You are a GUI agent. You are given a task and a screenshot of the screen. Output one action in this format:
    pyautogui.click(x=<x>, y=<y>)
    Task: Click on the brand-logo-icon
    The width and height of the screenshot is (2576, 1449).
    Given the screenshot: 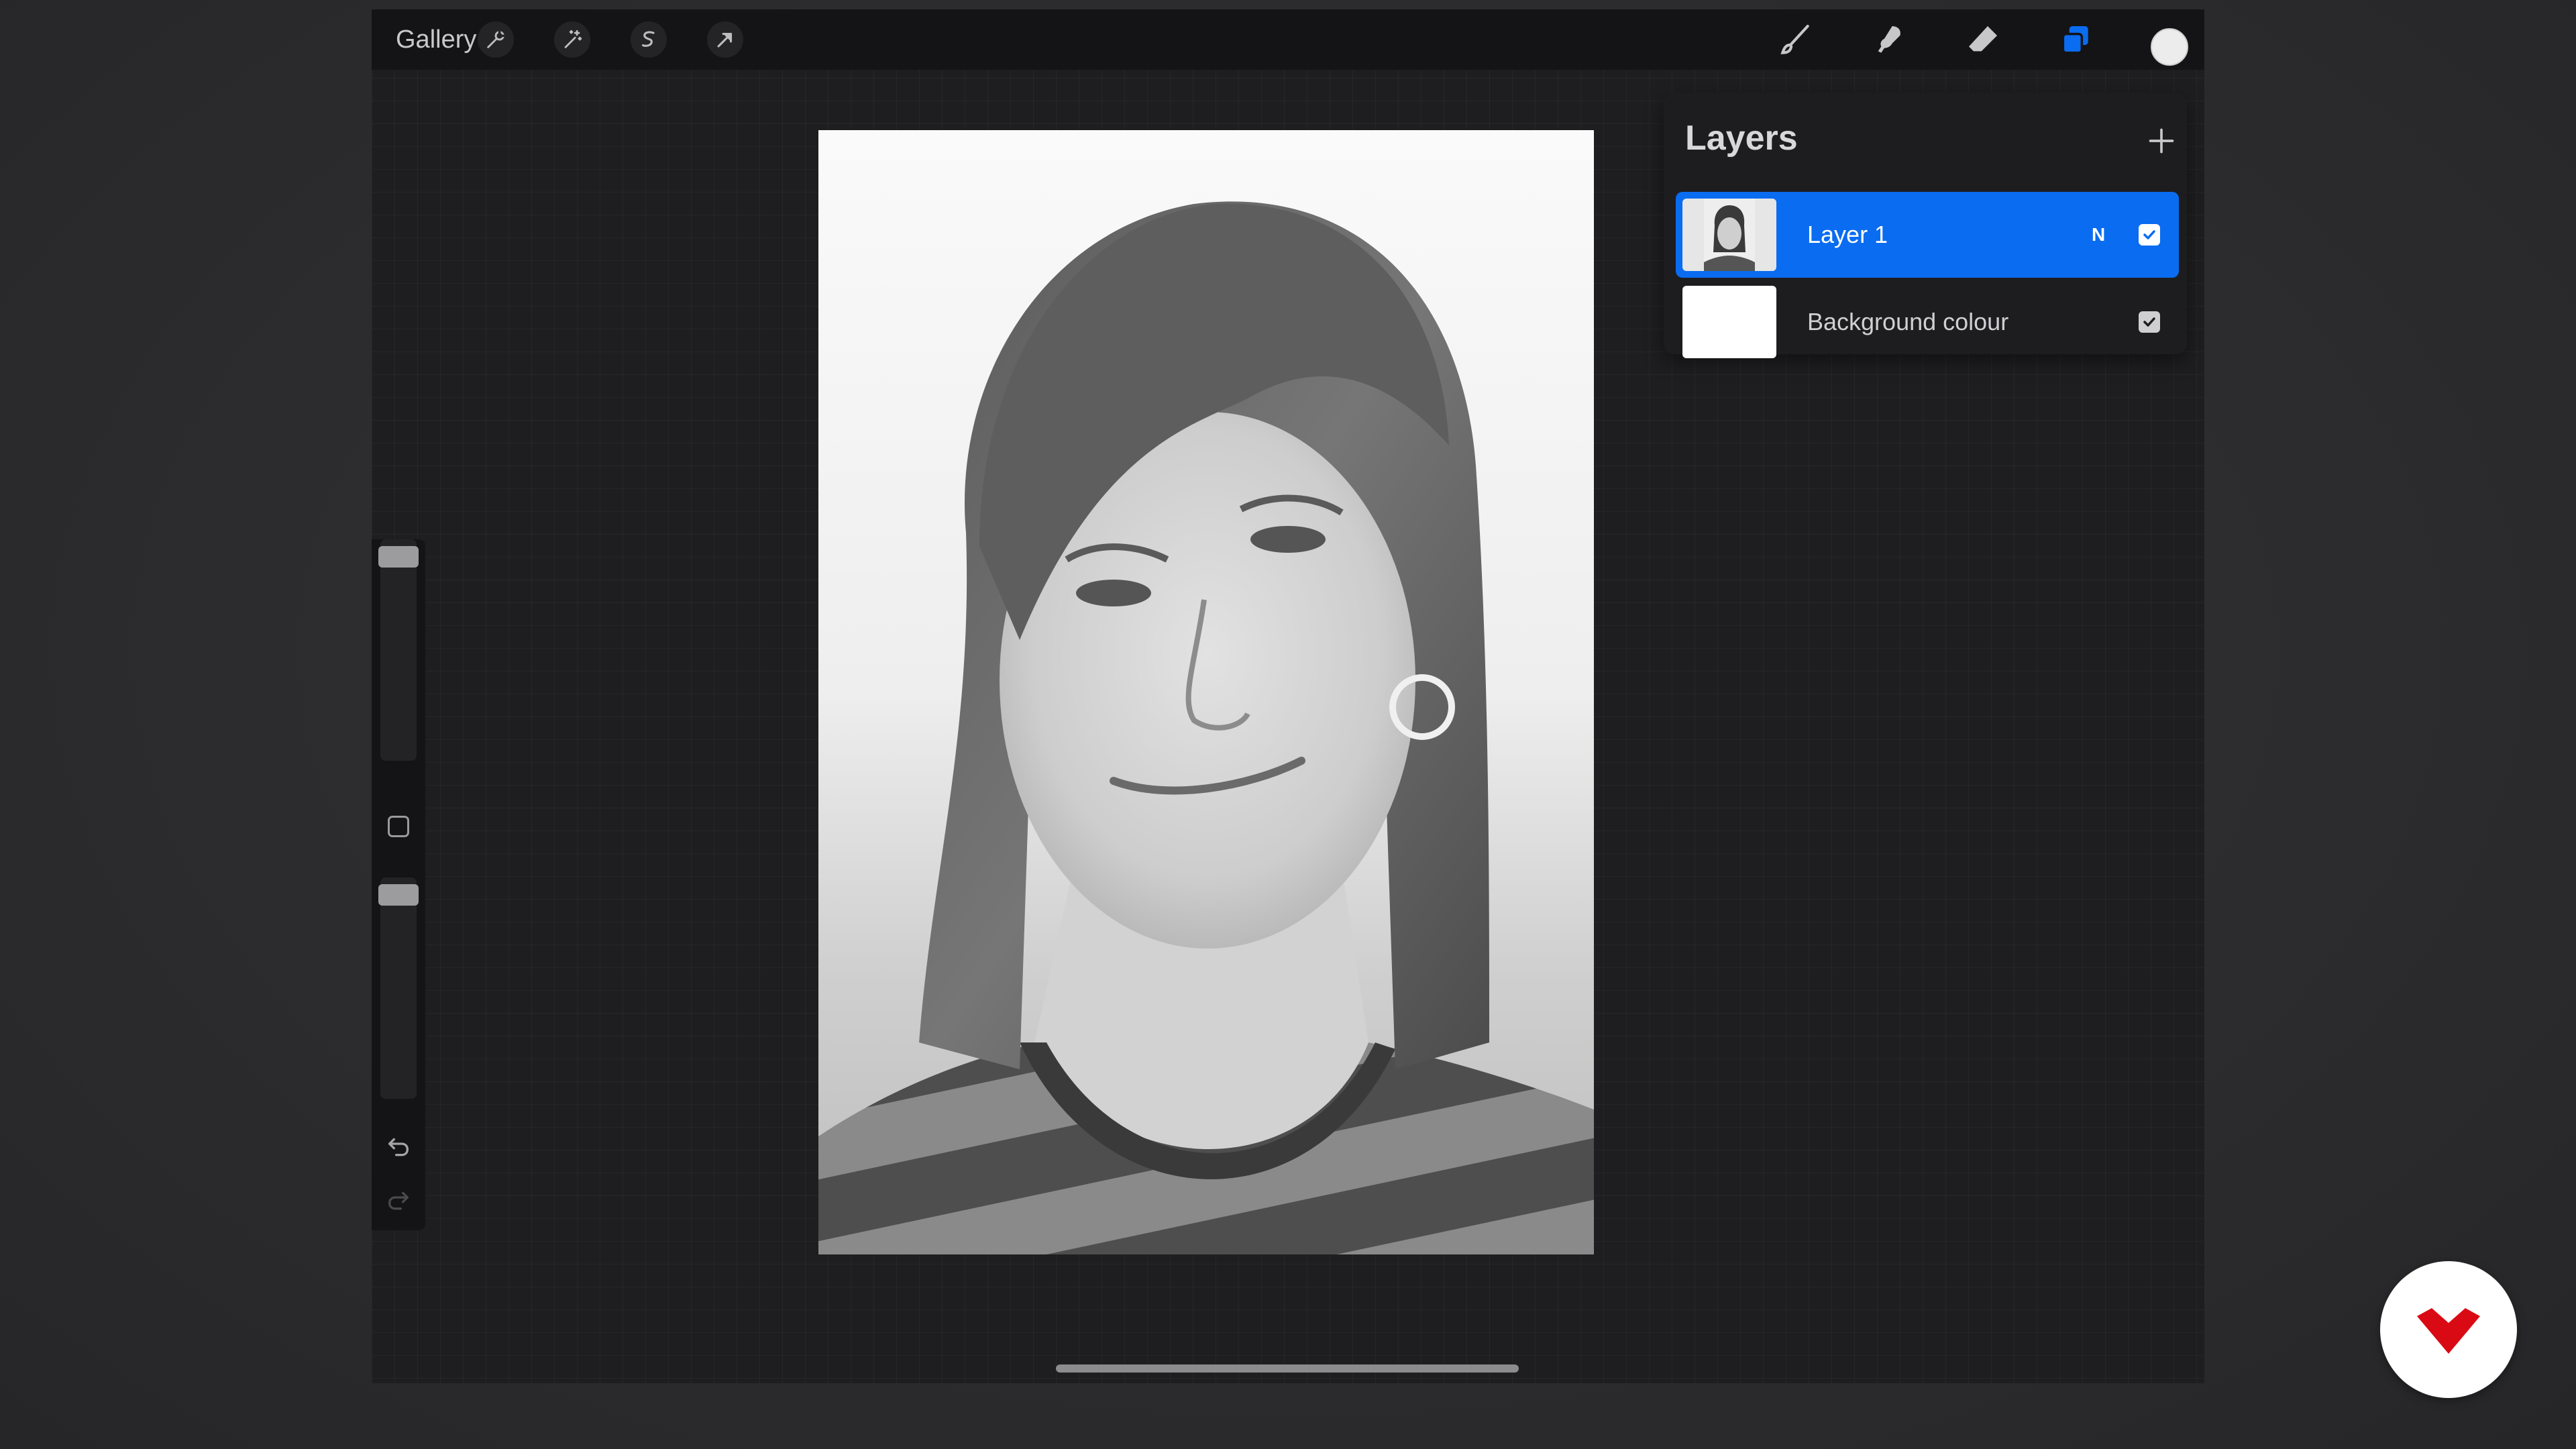 What is the action you would take?
    pyautogui.click(x=2448, y=1331)
    